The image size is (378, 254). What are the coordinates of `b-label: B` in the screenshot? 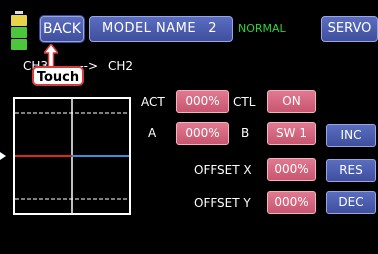 It's located at (245, 133).